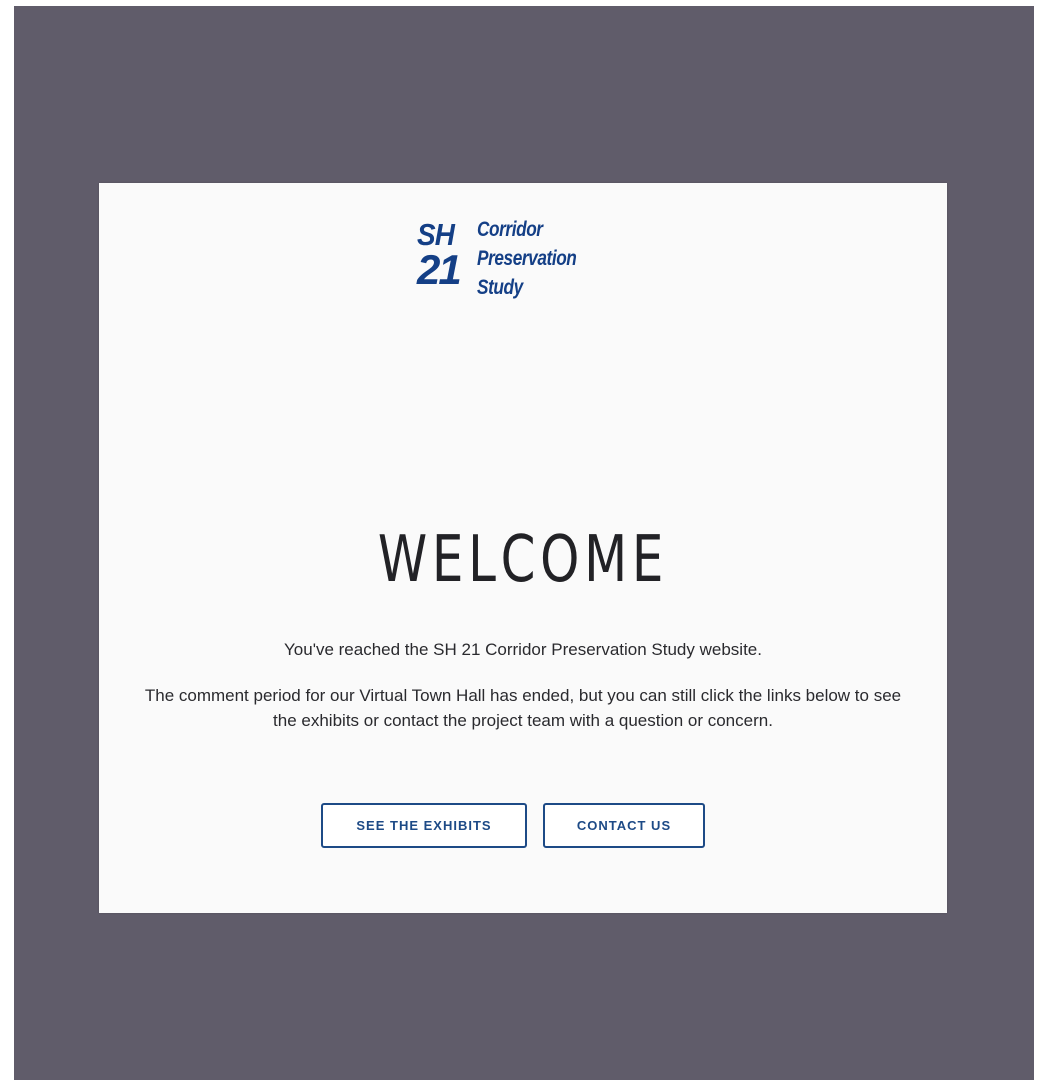 This screenshot has width=1044, height=1080. I want to click on see-exhibits-button: SEE THE EXHIBITS, so click(424, 825).